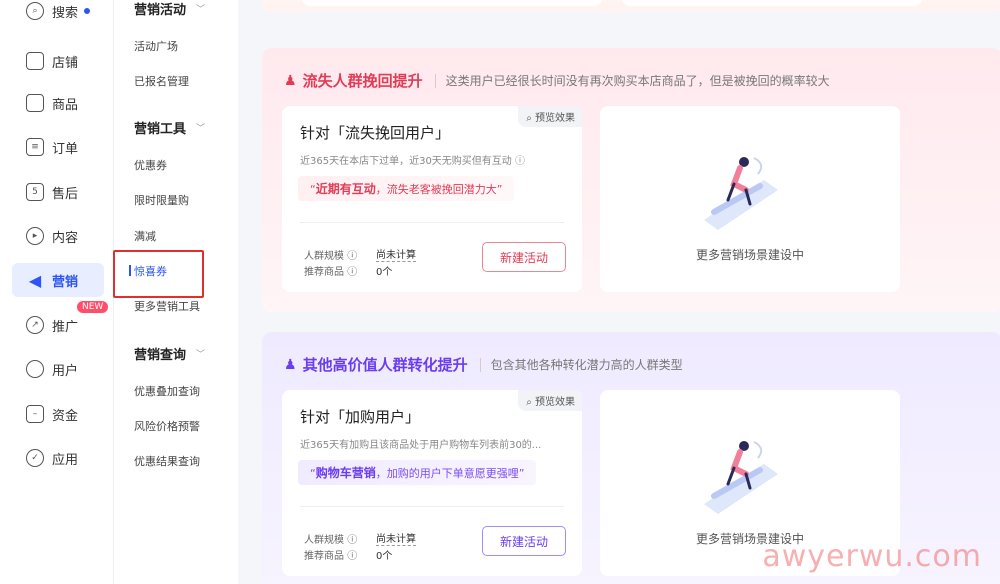 The width and height of the screenshot is (1000, 584). I want to click on nav-item-label: 售后, so click(65, 194).